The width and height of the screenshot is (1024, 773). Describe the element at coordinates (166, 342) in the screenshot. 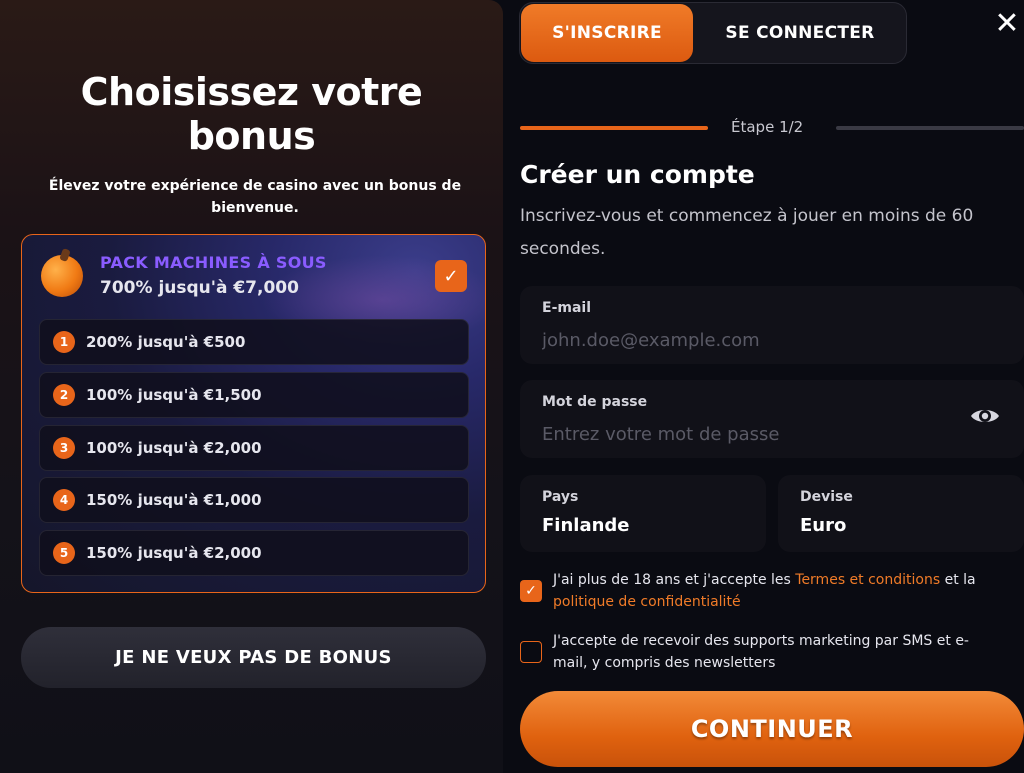

I see `tier-label: 200% jusqu'à €500` at that location.